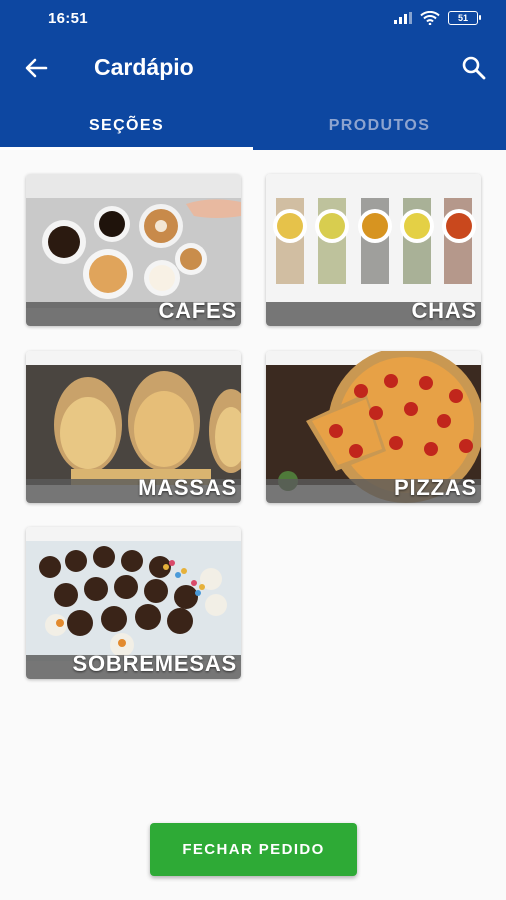  I want to click on status-bar: 16:51 51, so click(253, 18).